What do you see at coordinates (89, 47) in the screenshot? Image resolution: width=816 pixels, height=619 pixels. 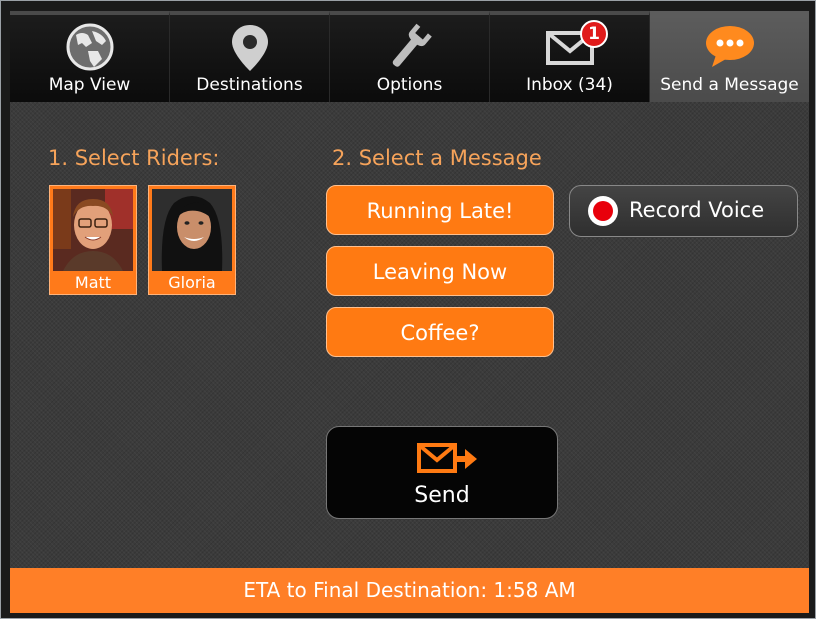 I see `globe-icon` at bounding box center [89, 47].